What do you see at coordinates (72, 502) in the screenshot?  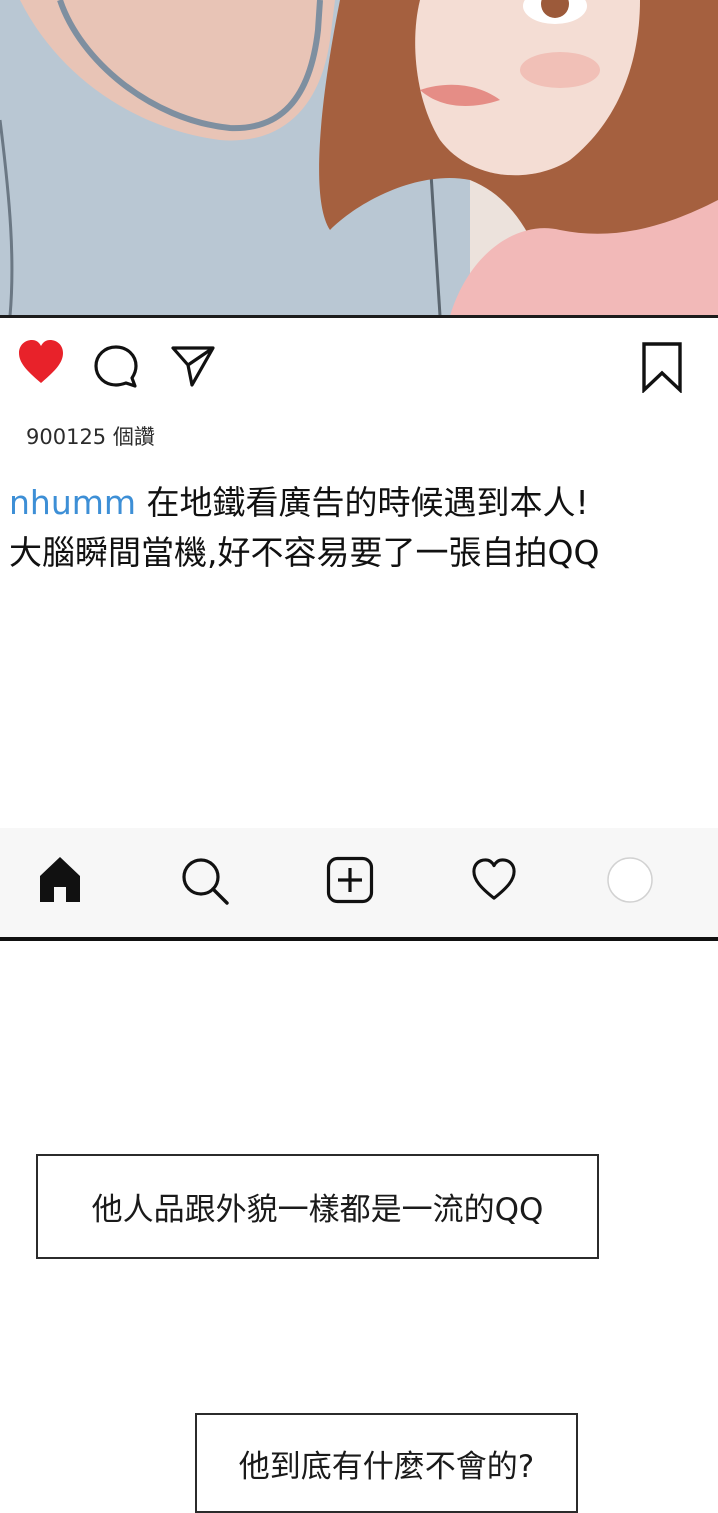 I see `caption-username: nhumm` at bounding box center [72, 502].